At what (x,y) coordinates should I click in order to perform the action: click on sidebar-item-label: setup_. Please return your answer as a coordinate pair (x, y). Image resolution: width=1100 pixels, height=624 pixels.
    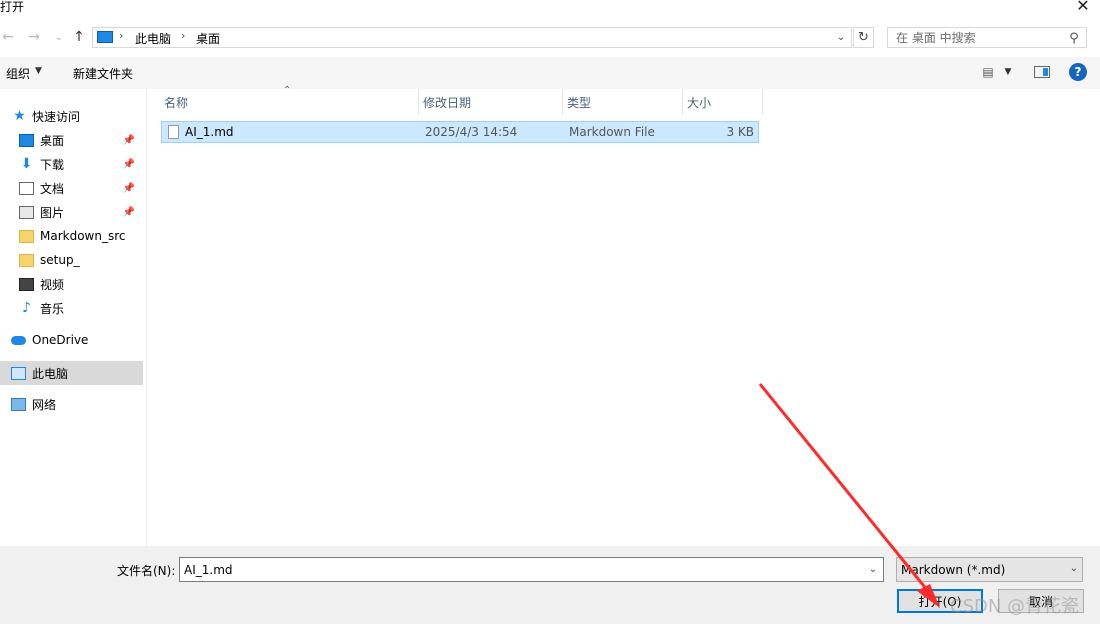
    Looking at the image, I should click on (60, 260).